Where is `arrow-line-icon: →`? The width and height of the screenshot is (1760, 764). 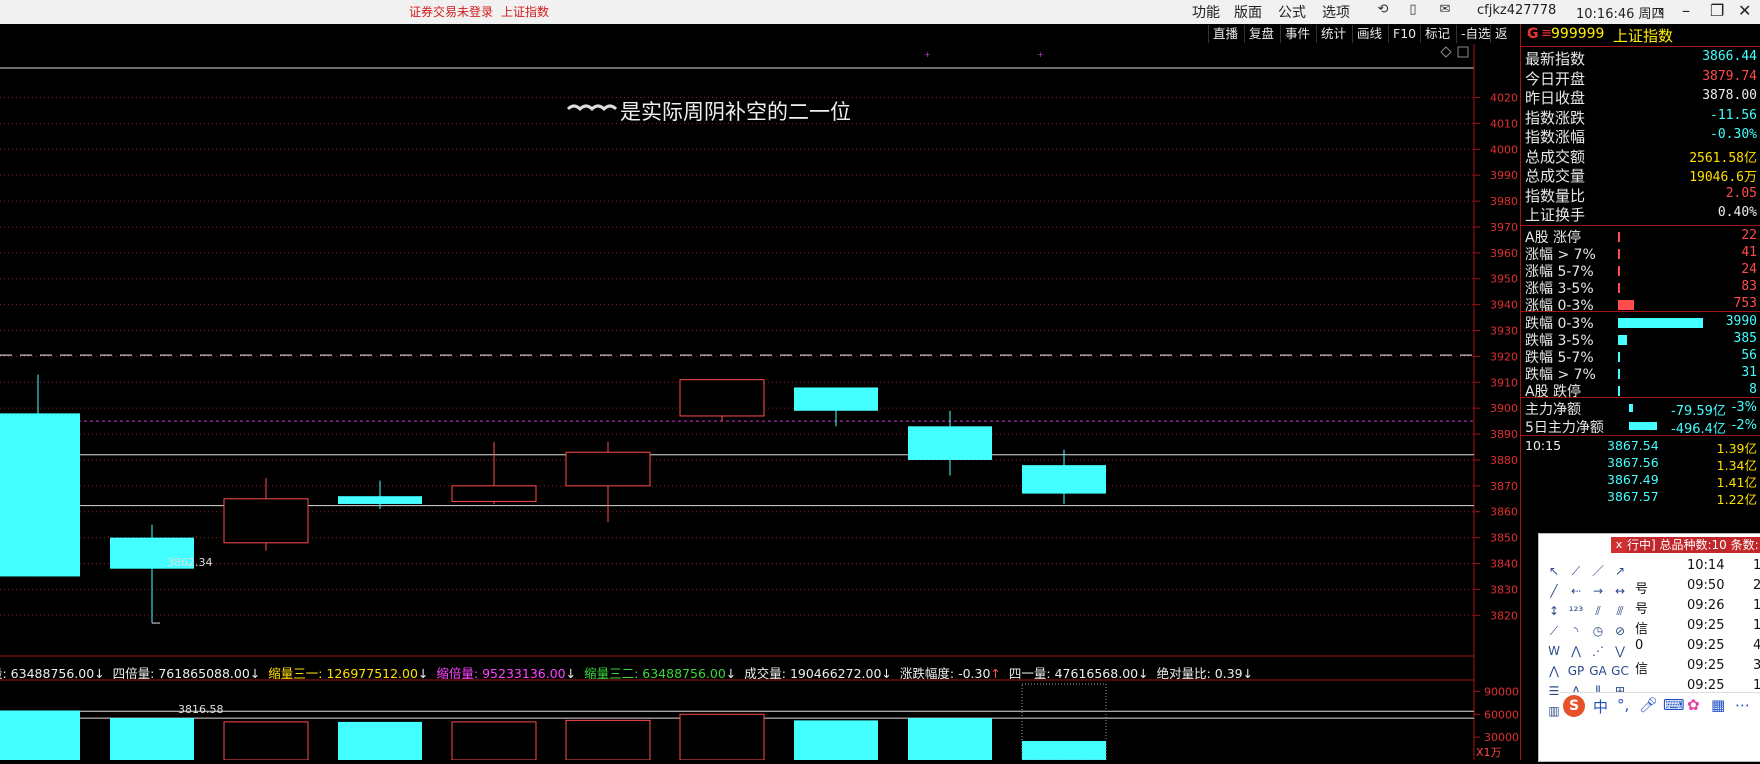 arrow-line-icon: → is located at coordinates (1598, 591).